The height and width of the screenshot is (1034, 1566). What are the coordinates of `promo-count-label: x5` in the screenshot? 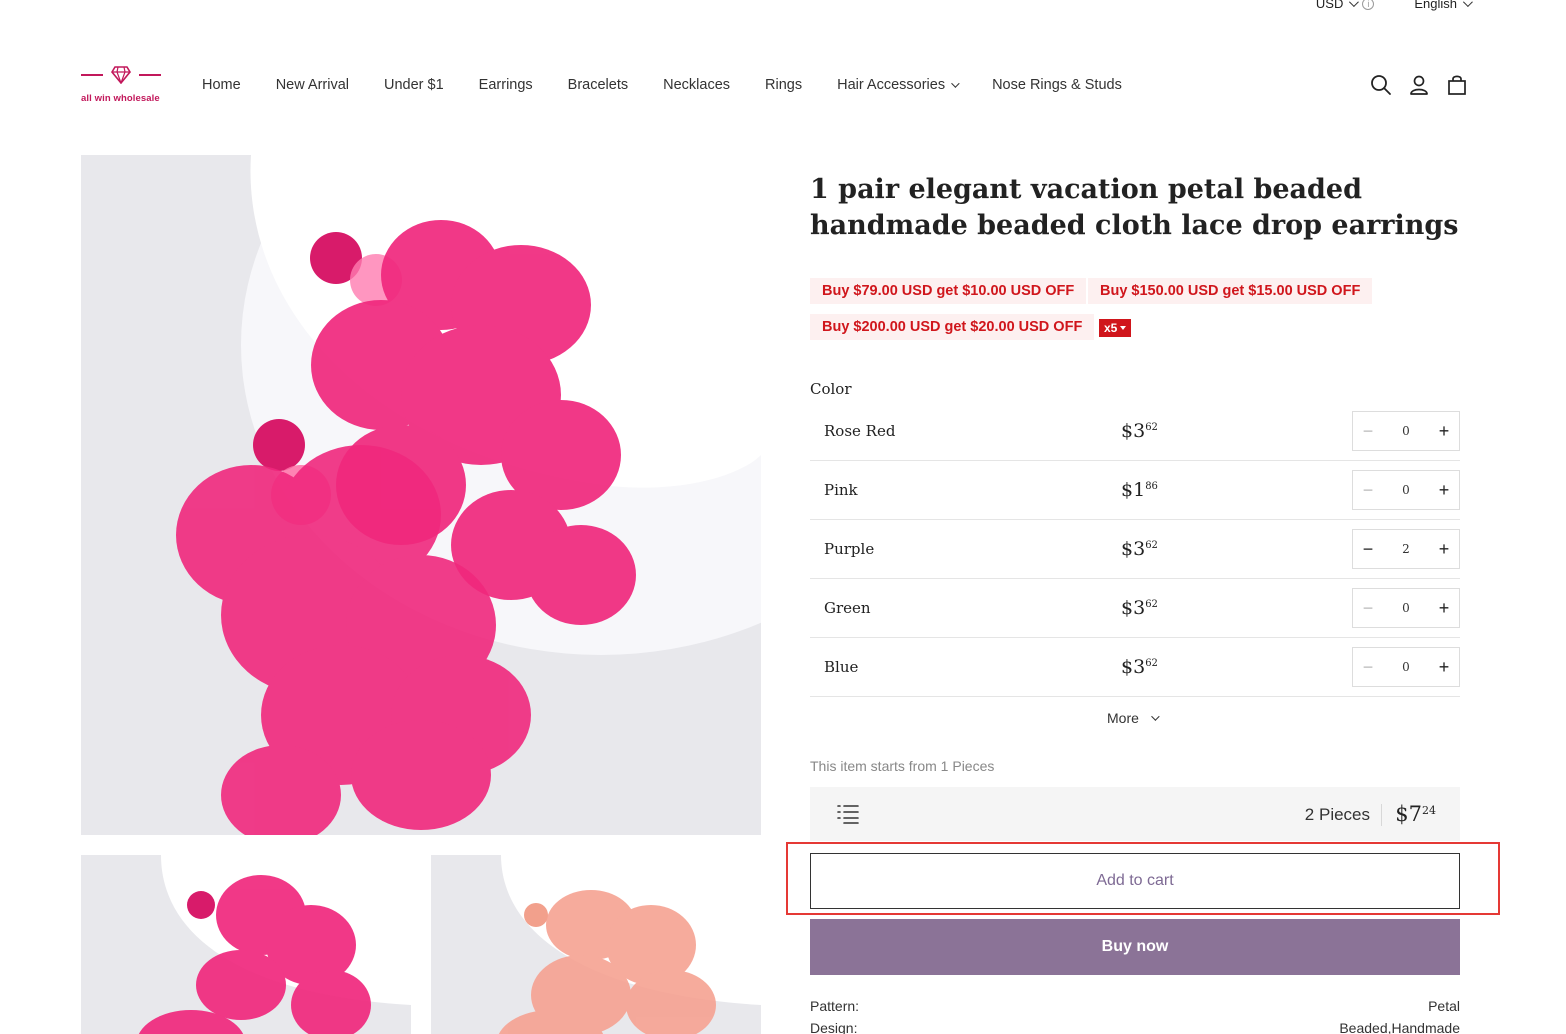 It's located at (1111, 328).